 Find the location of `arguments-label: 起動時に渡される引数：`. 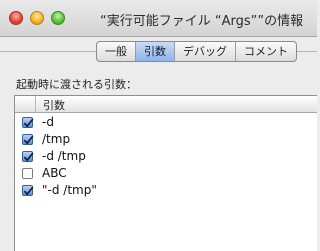

arguments-label: 起動時に渡される引数： is located at coordinates (76, 84).